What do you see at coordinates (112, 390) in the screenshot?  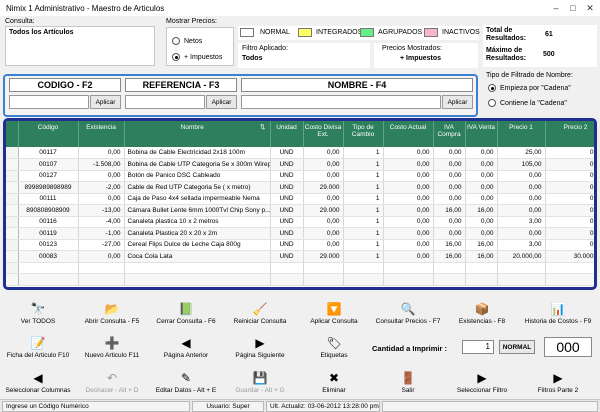 I see `toolbar-button-label: Deshacer - Alt + D` at bounding box center [112, 390].